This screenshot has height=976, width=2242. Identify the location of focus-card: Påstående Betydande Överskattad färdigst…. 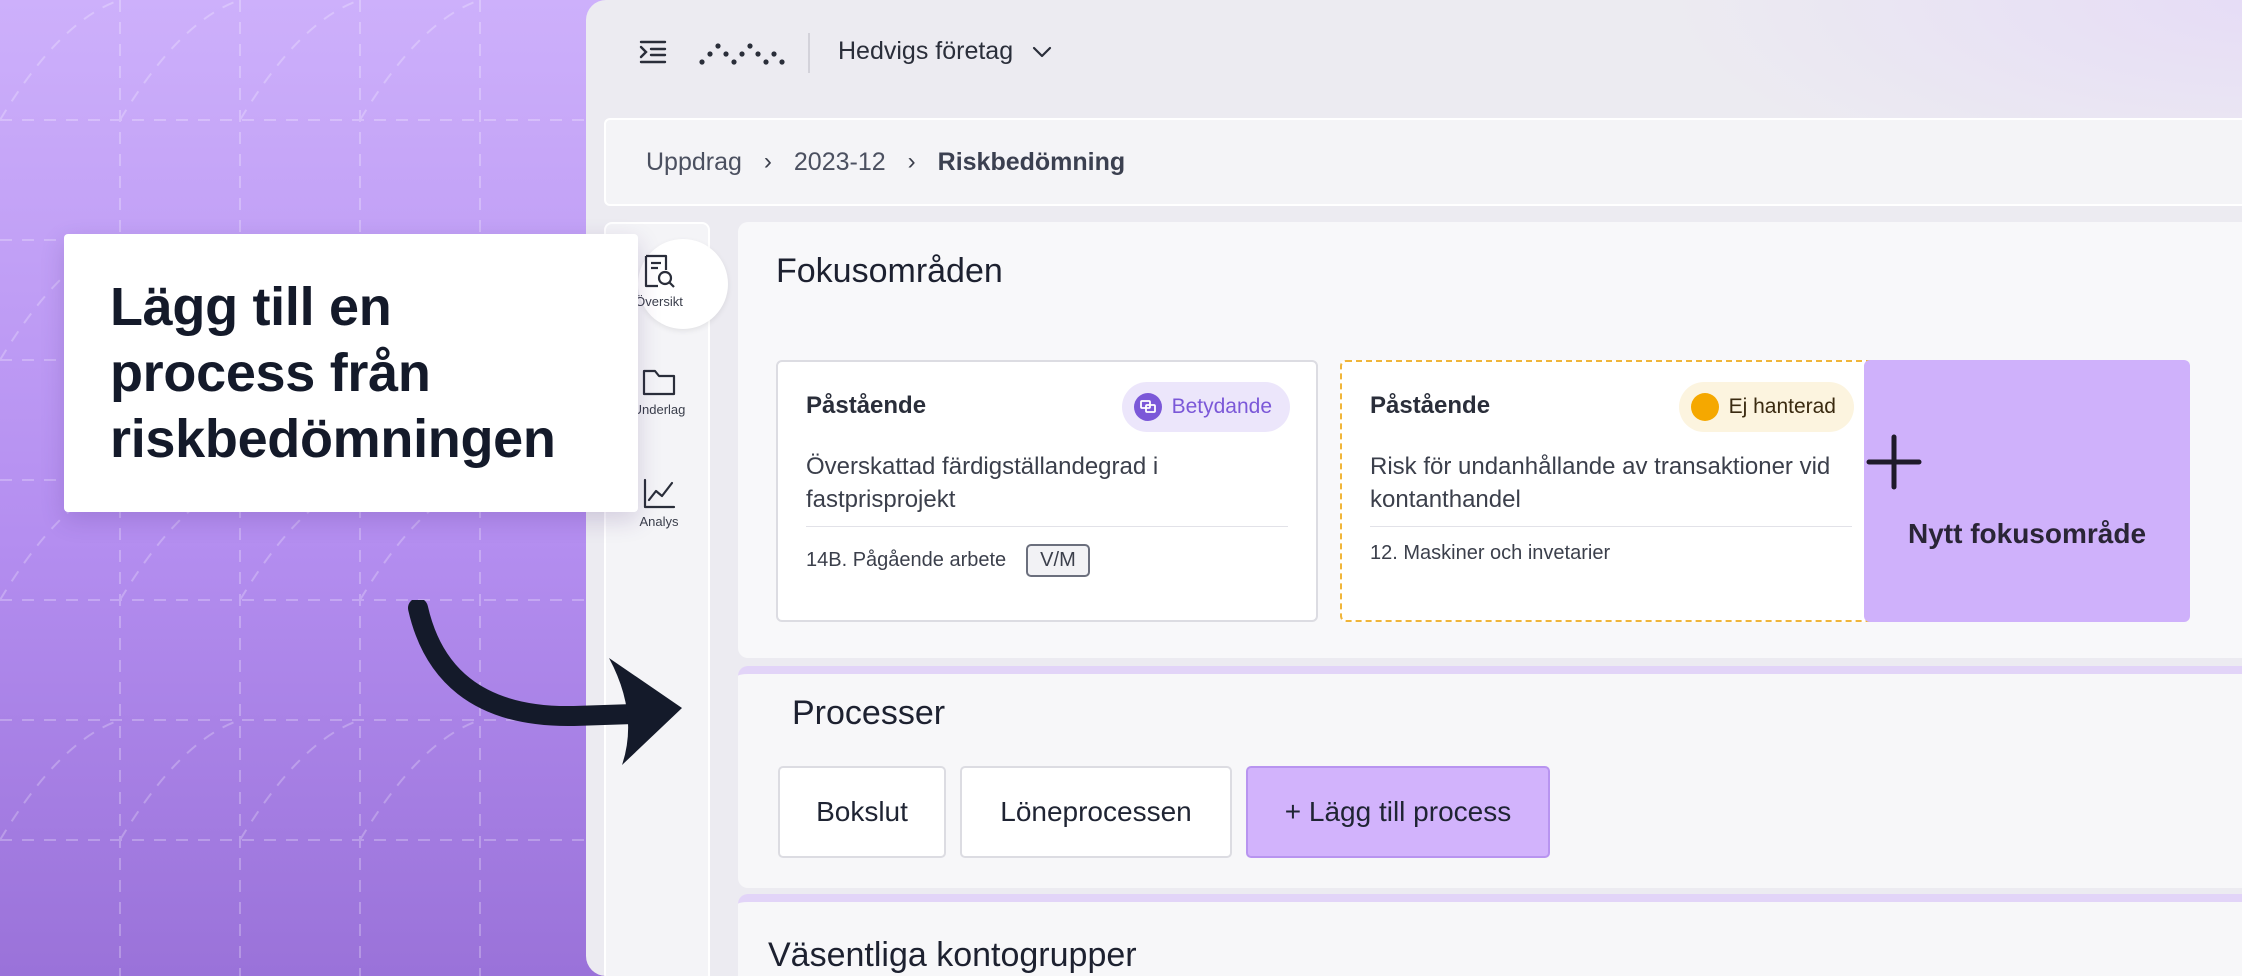
(1047, 491).